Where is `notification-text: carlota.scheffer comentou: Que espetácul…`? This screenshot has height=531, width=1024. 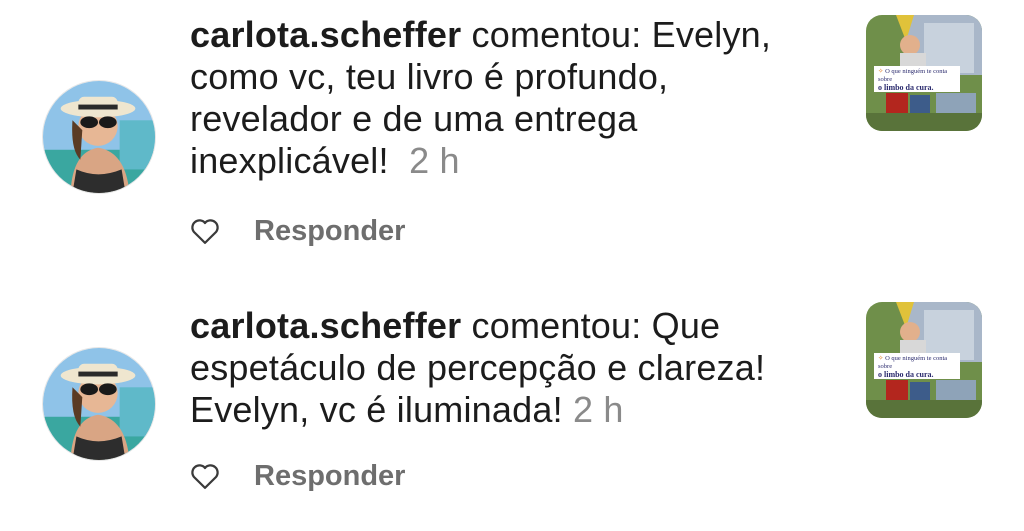 notification-text: carlota.scheffer comentou: Que espetácul… is located at coordinates (510, 368).